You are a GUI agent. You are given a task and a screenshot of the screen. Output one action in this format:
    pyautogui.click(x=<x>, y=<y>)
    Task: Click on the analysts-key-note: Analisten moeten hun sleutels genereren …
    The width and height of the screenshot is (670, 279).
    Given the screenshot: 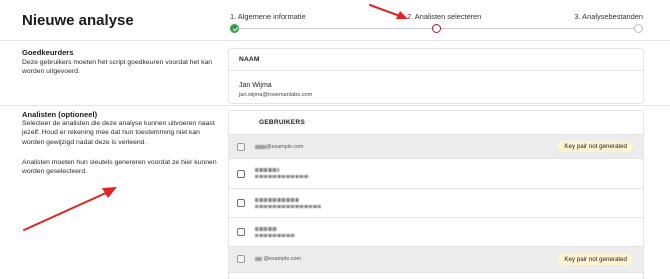 What is the action you would take?
    pyautogui.click(x=119, y=167)
    